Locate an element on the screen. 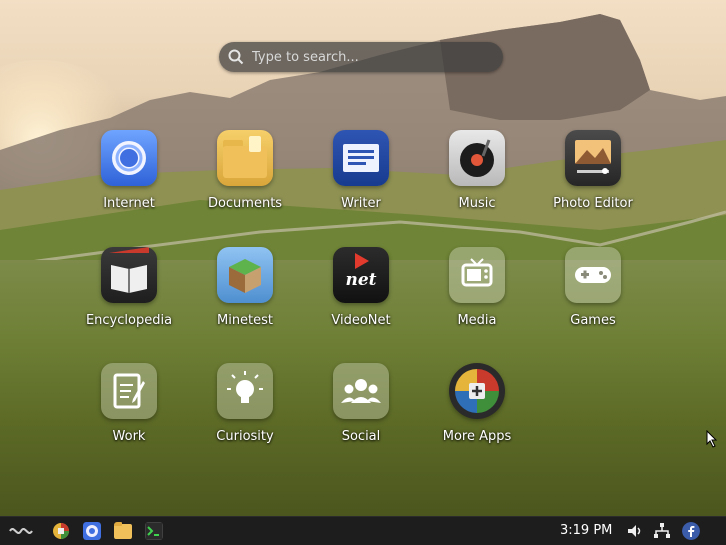 The image size is (726, 545). app-writer: Writer is located at coordinates (361, 170).